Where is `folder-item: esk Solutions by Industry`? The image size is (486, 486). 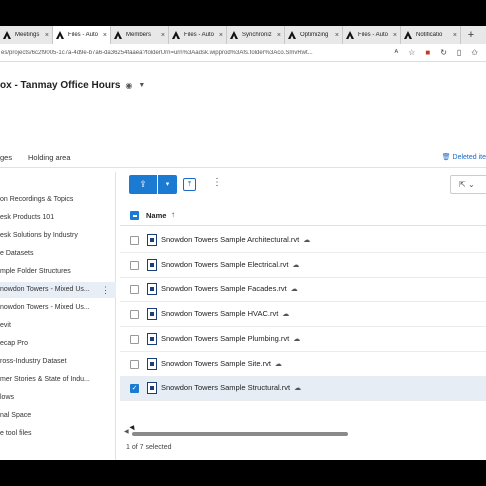 folder-item: esk Solutions by Industry is located at coordinates (58, 236).